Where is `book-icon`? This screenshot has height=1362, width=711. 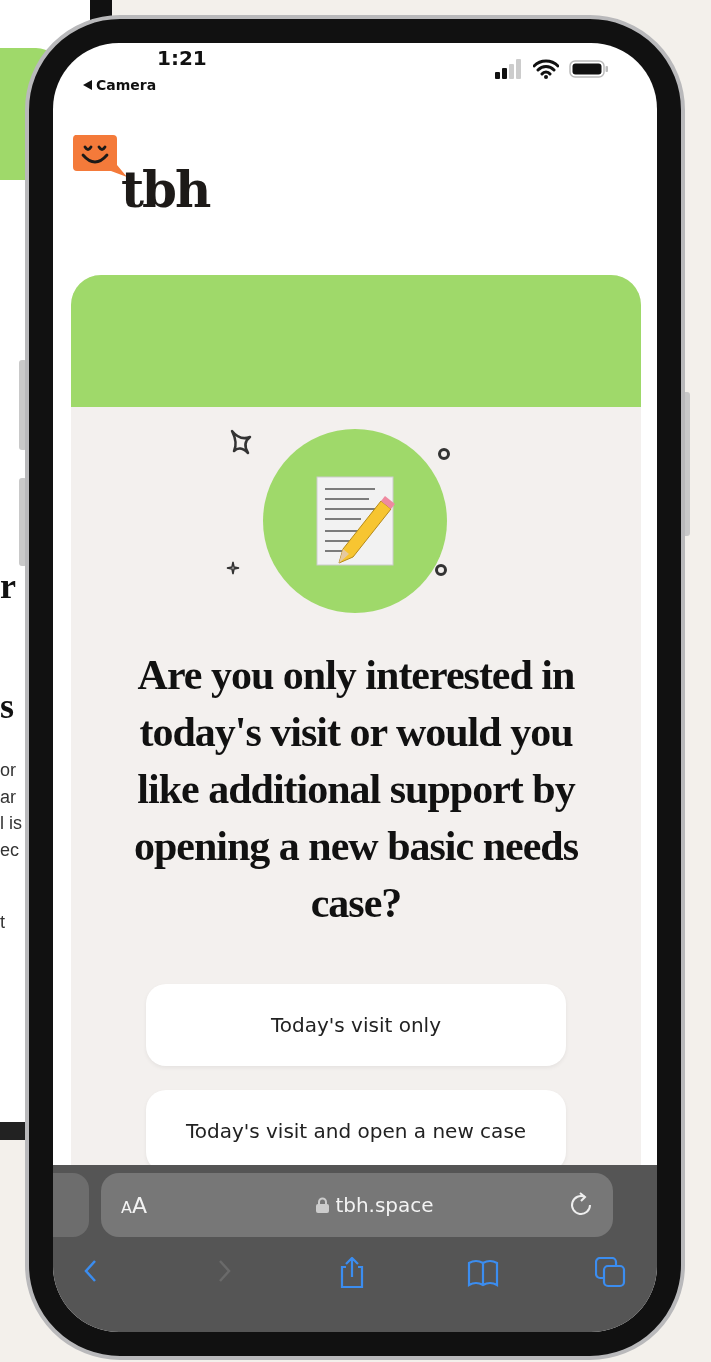 book-icon is located at coordinates (482, 1273).